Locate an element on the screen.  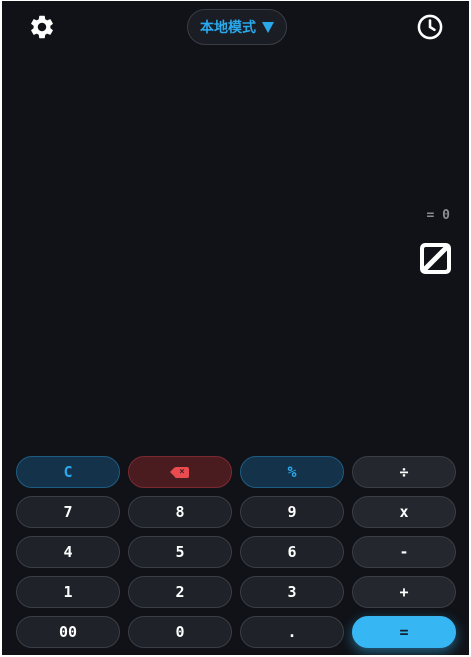
key--: - is located at coordinates (404, 552).